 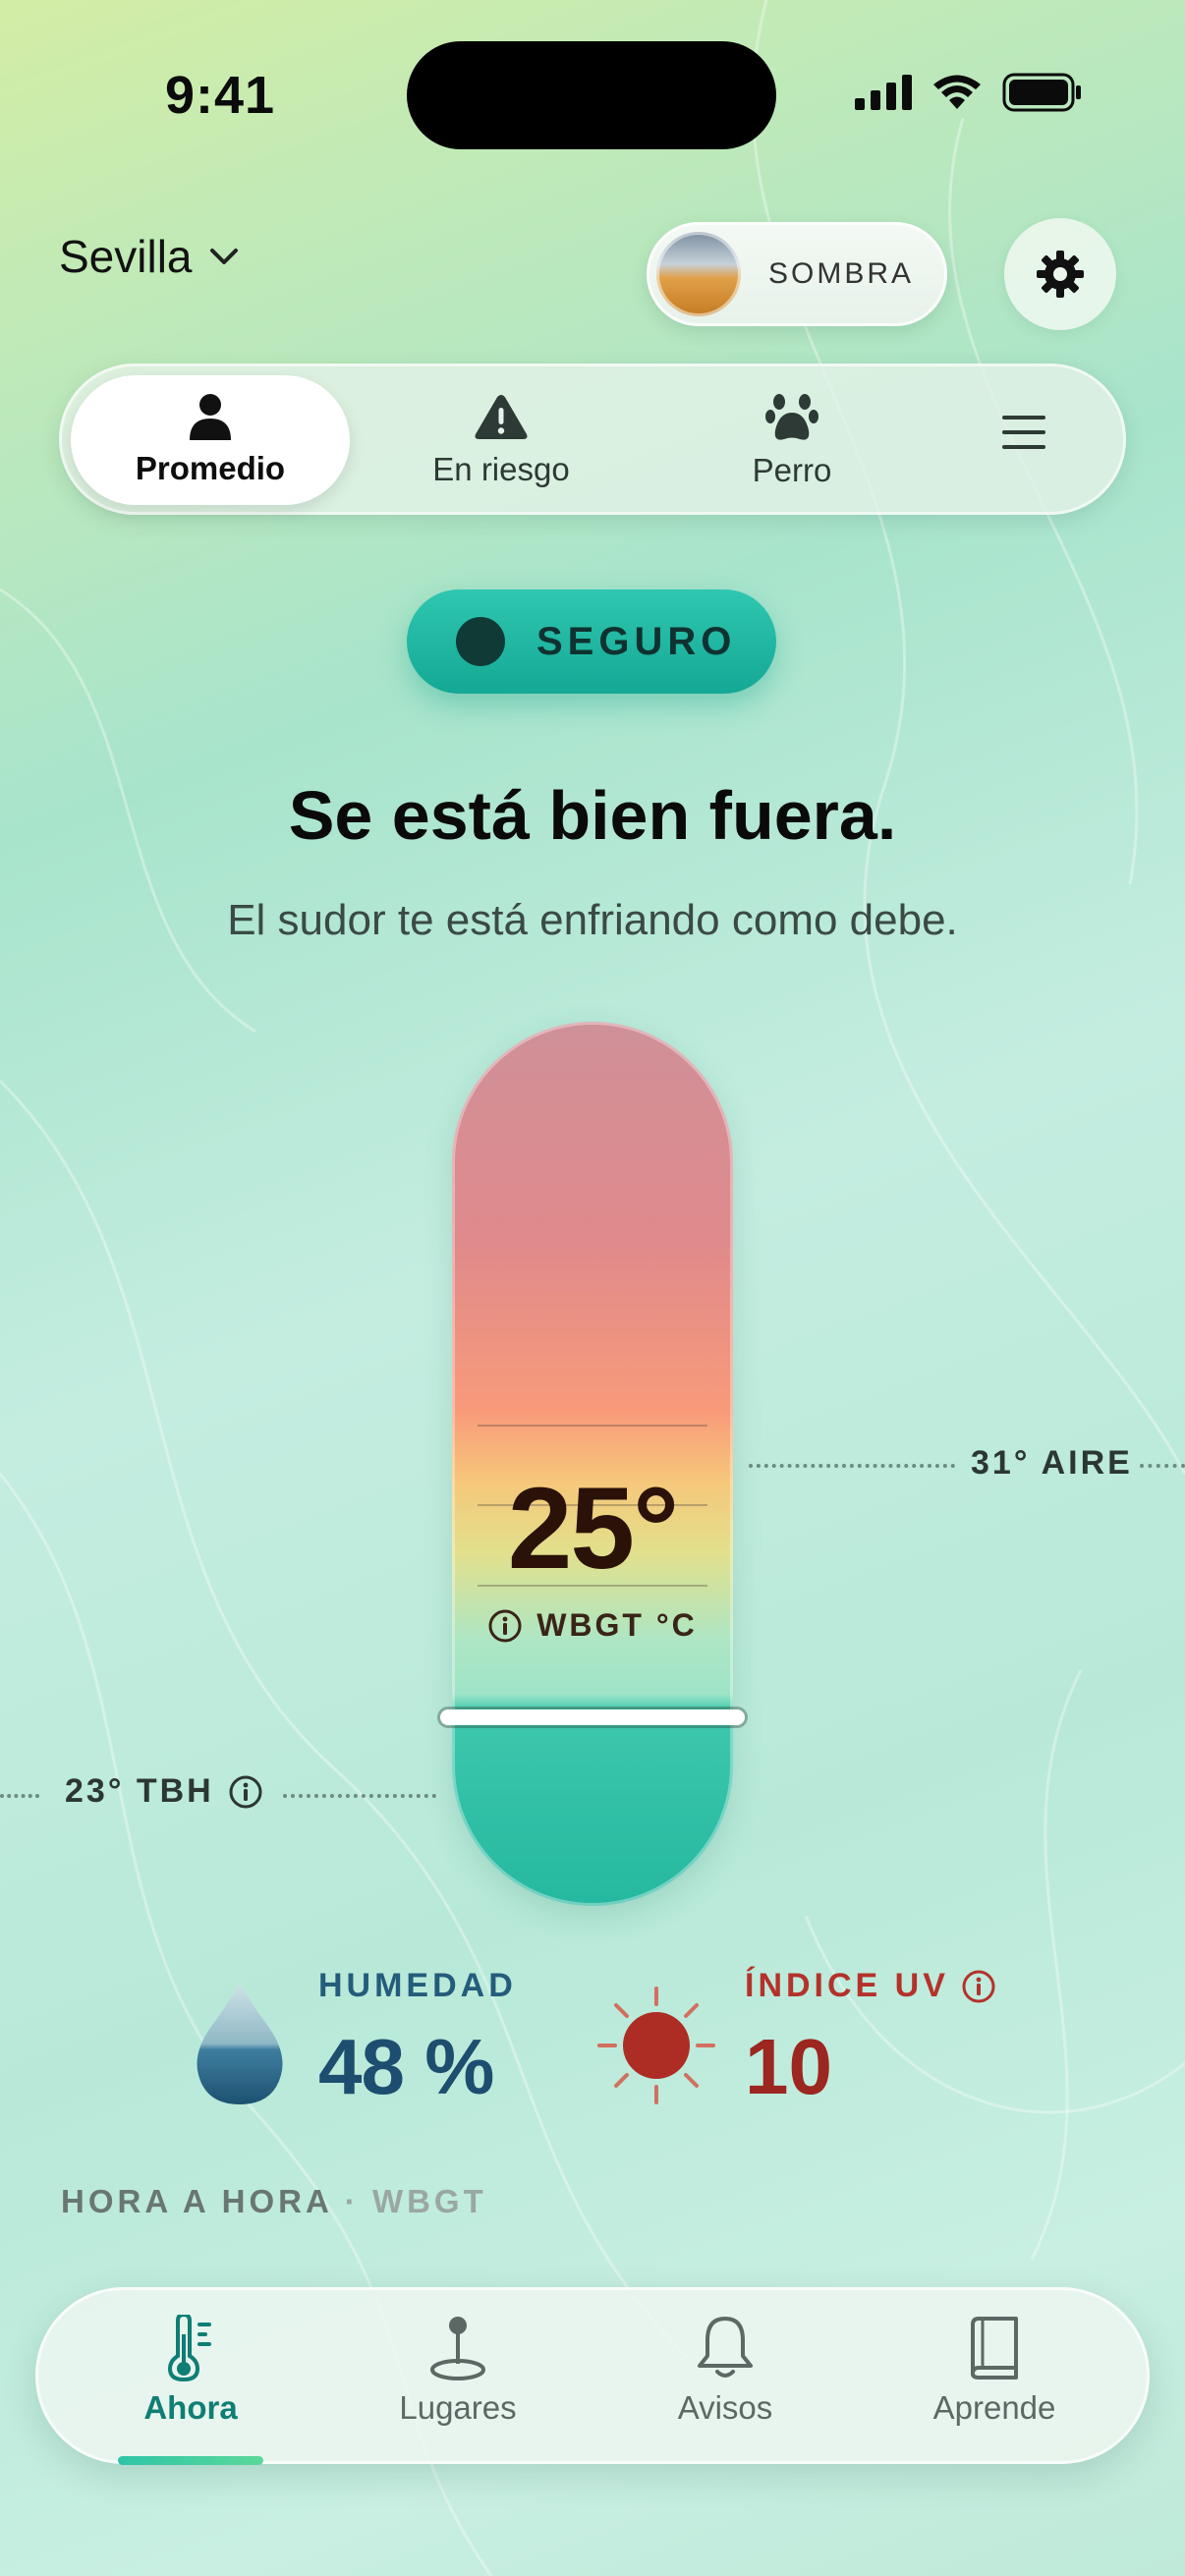 What do you see at coordinates (792, 417) in the screenshot?
I see `paw-icon` at bounding box center [792, 417].